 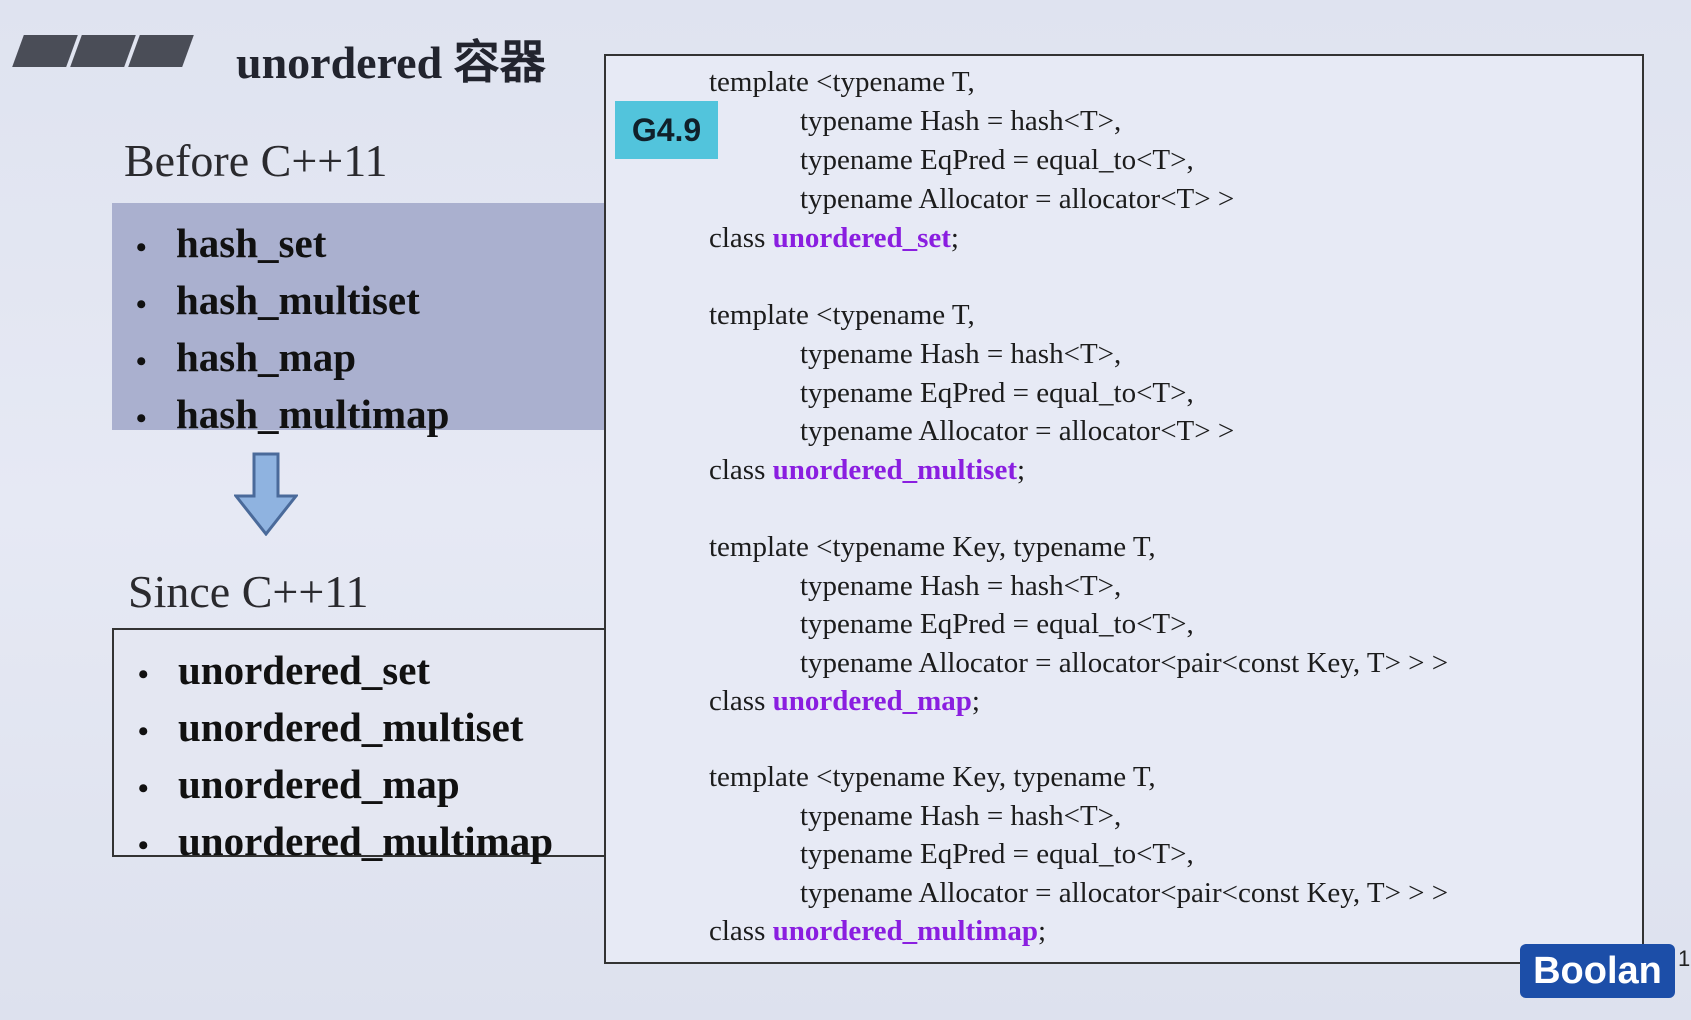 I want to click on page-number: 1, so click(x=1684, y=958).